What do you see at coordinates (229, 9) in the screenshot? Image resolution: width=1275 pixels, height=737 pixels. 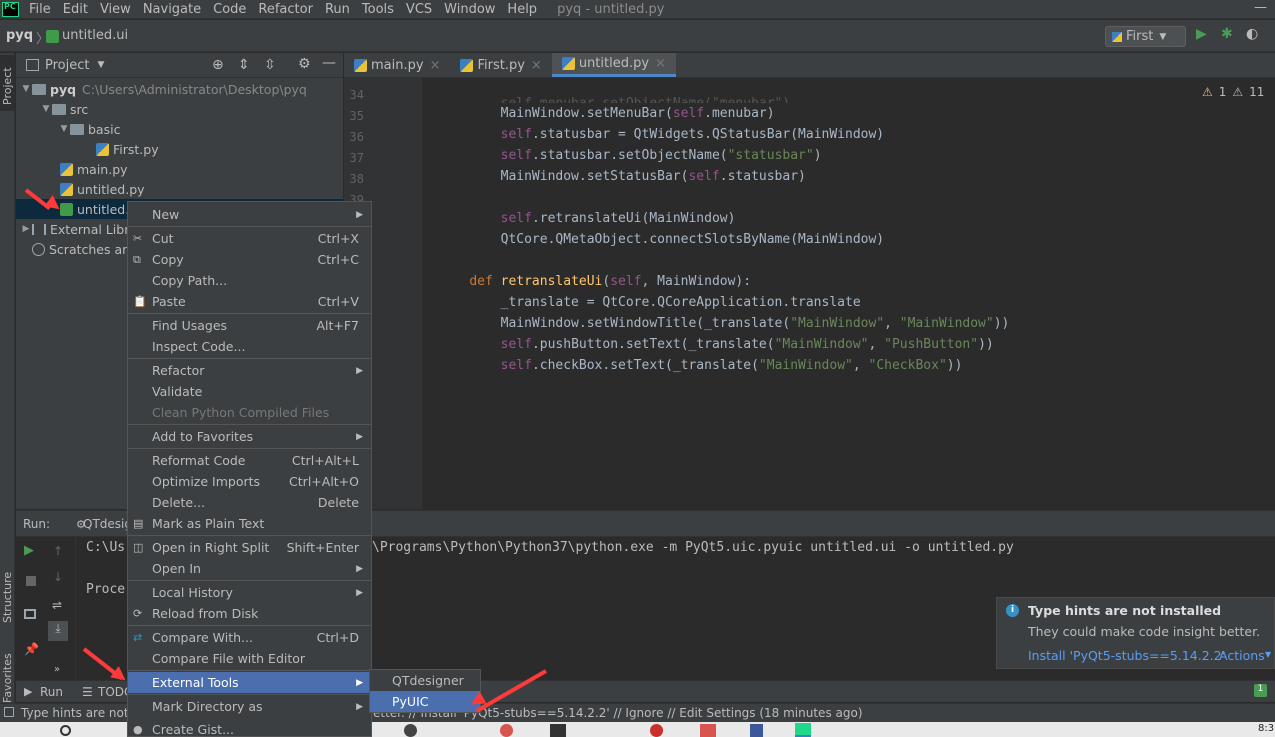 I see `menu-code: Code` at bounding box center [229, 9].